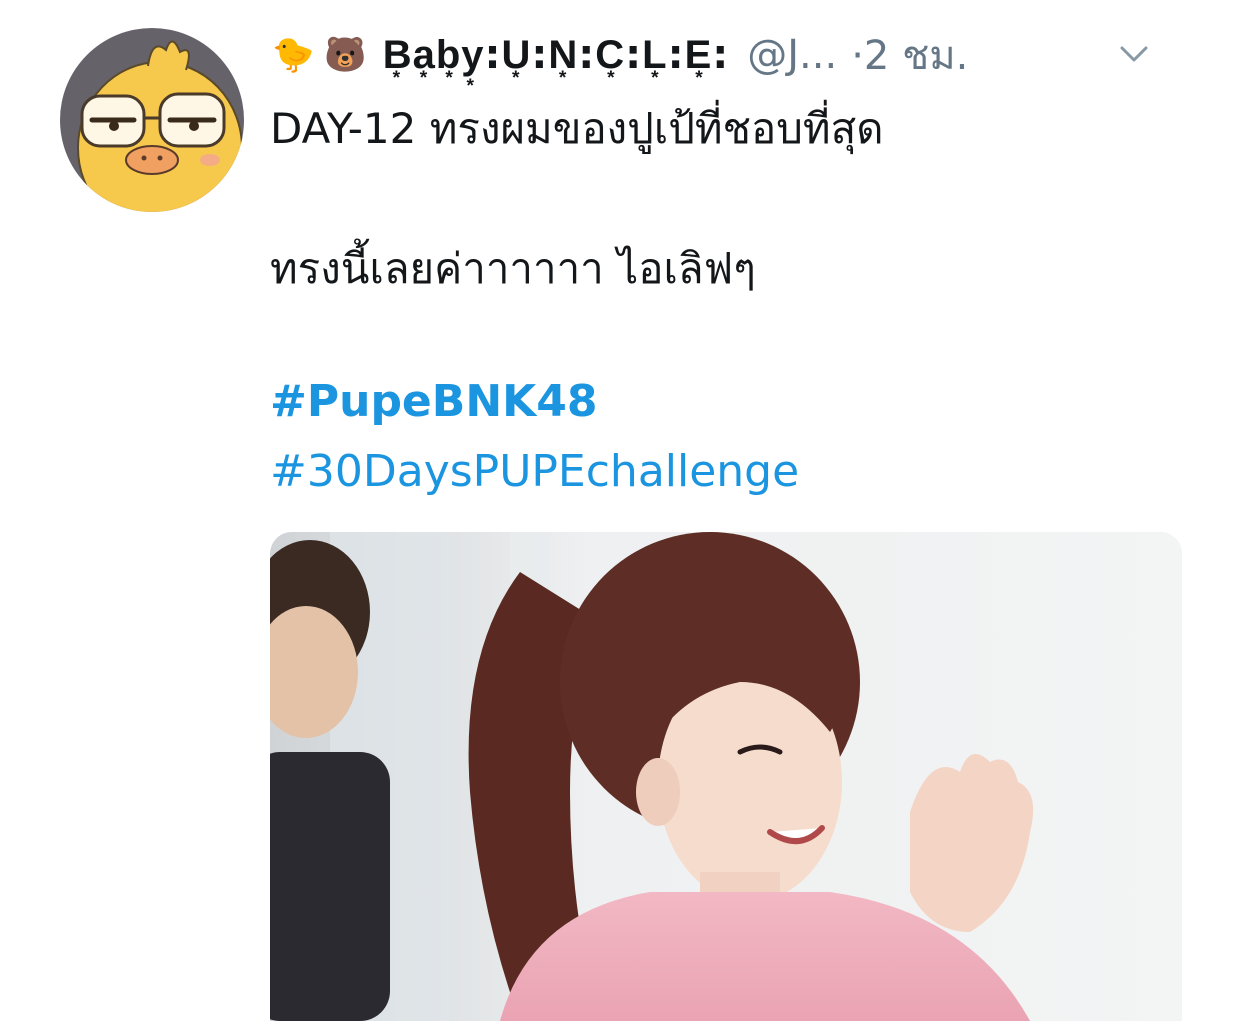  What do you see at coordinates (1134, 54) in the screenshot?
I see `chevron-down-icon` at bounding box center [1134, 54].